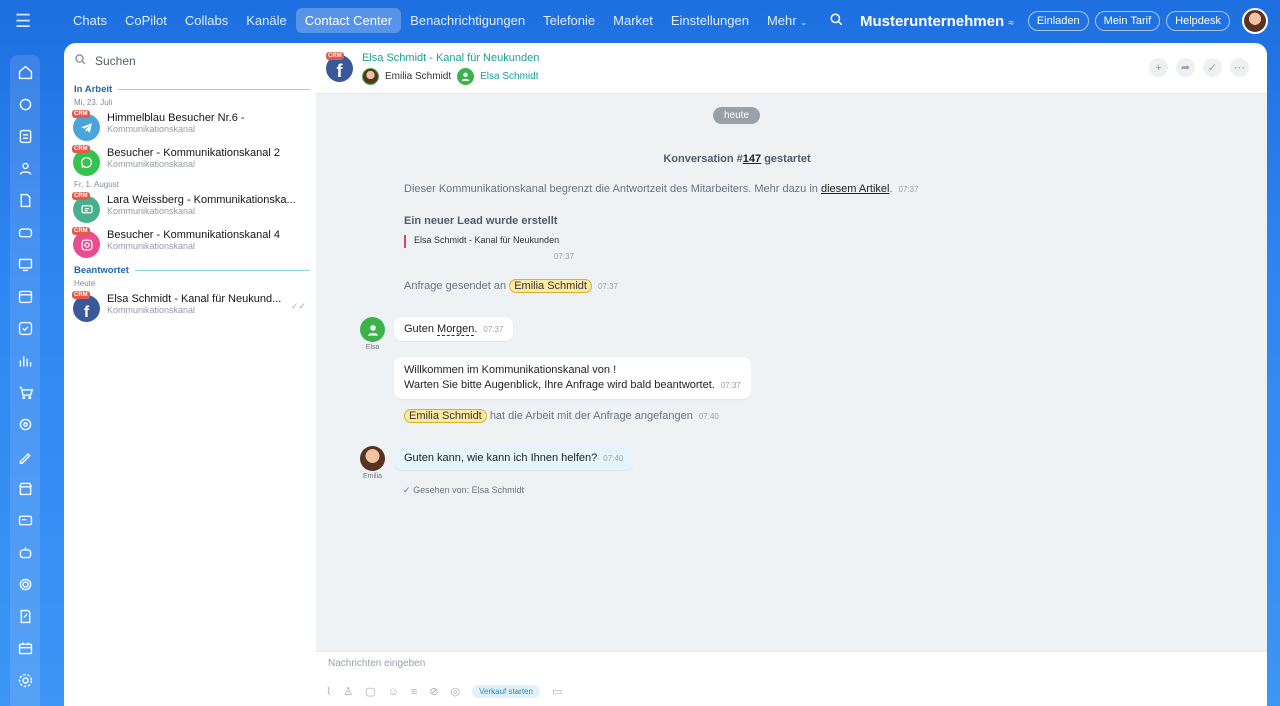 The image size is (1280, 706). I want to click on copilot-icon, so click(25, 104).